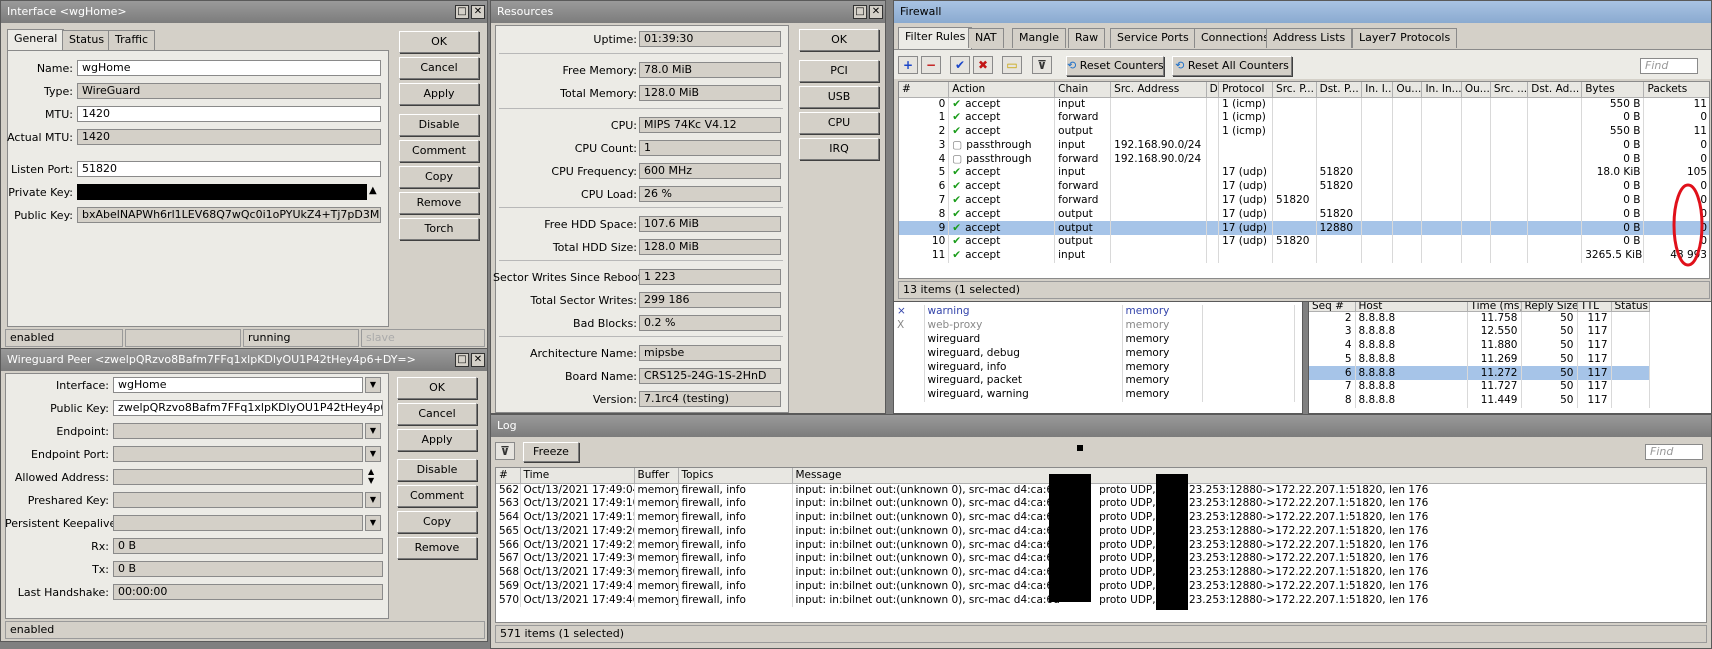 This screenshot has height=649, width=1712. I want to click on peer-cancel-button: Cancel, so click(437, 414).